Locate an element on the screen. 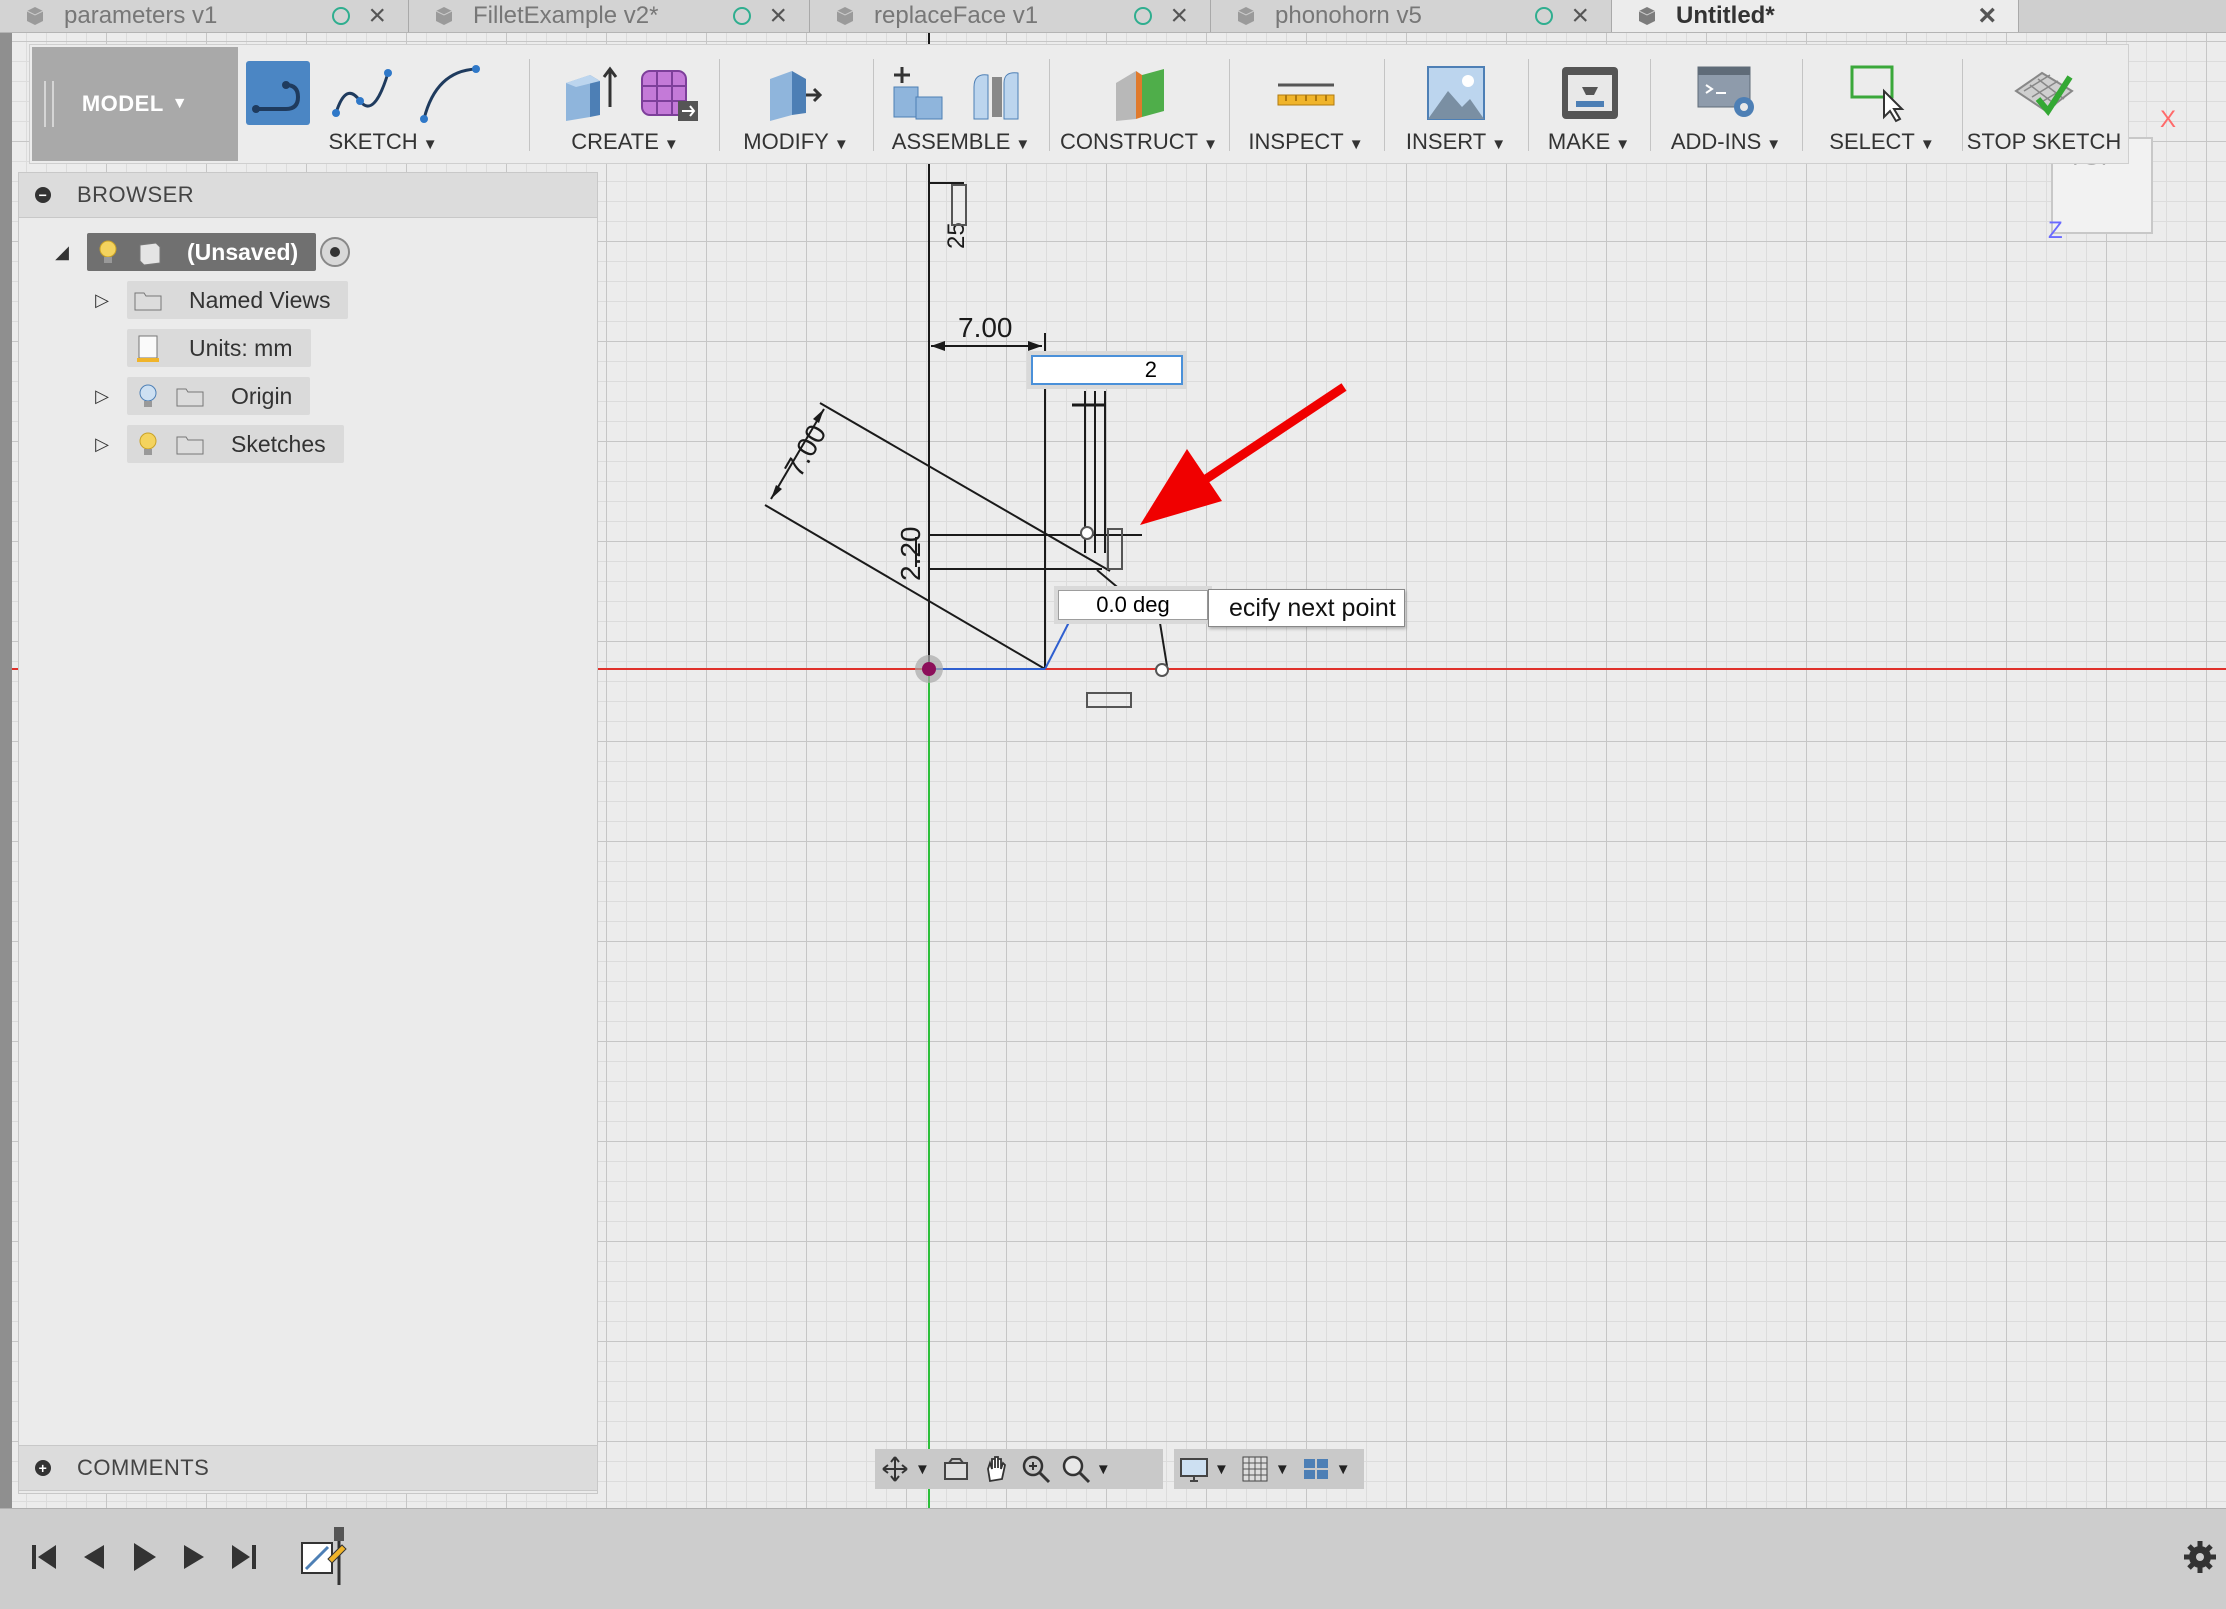 This screenshot has height=1609, width=2226. previous-icon is located at coordinates (94, 1557).